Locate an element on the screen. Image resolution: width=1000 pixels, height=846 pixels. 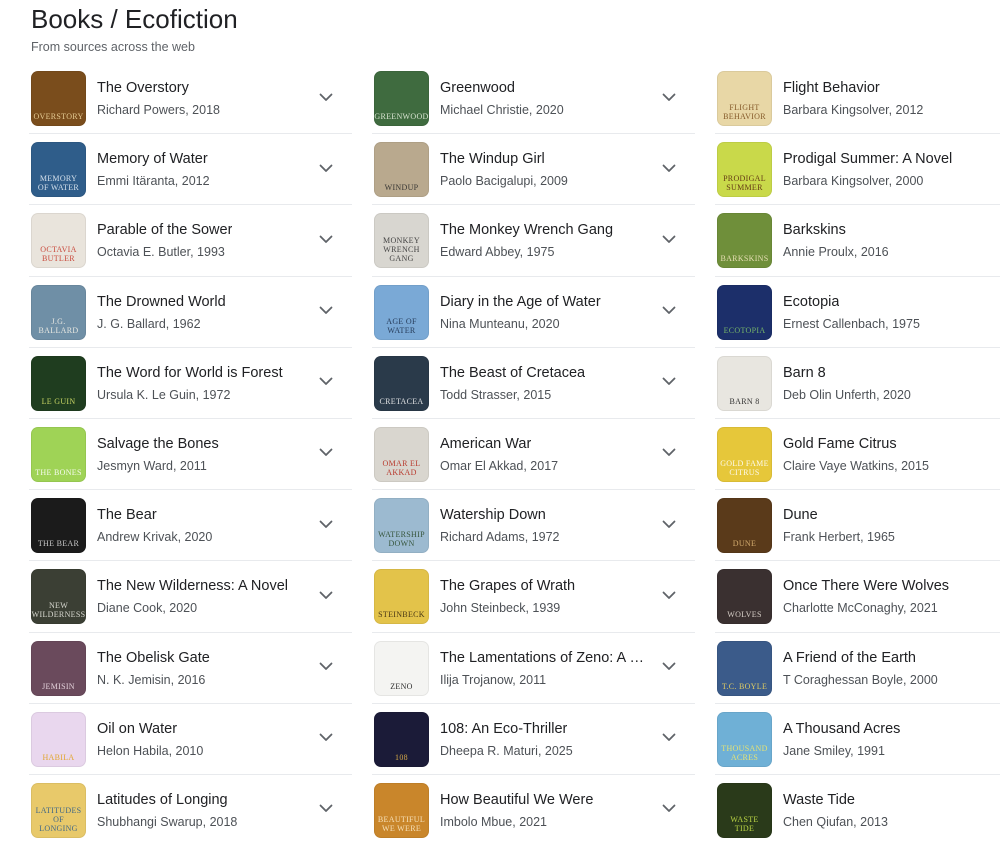
book-title: The Drowned World is located at coordinates (161, 301).